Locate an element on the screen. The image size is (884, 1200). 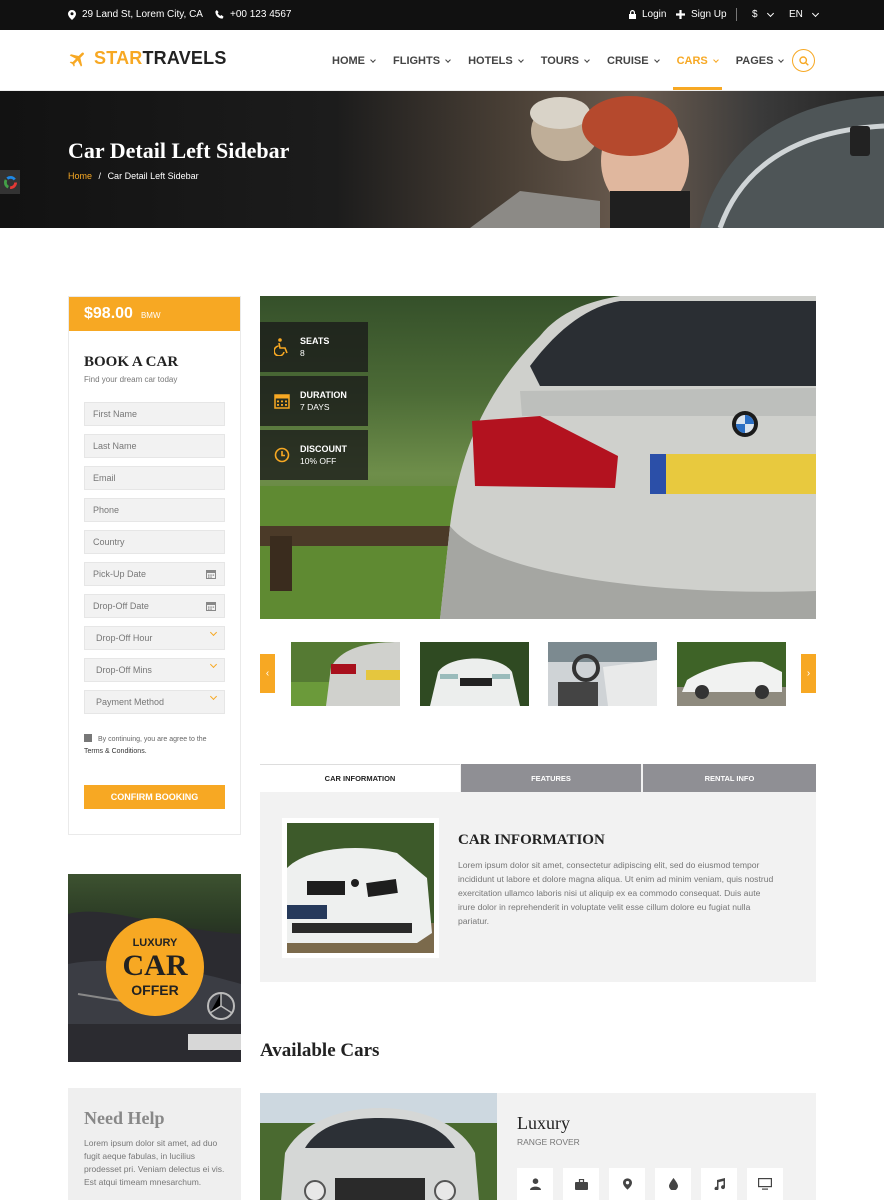
monitor-icon is located at coordinates (765, 1184).